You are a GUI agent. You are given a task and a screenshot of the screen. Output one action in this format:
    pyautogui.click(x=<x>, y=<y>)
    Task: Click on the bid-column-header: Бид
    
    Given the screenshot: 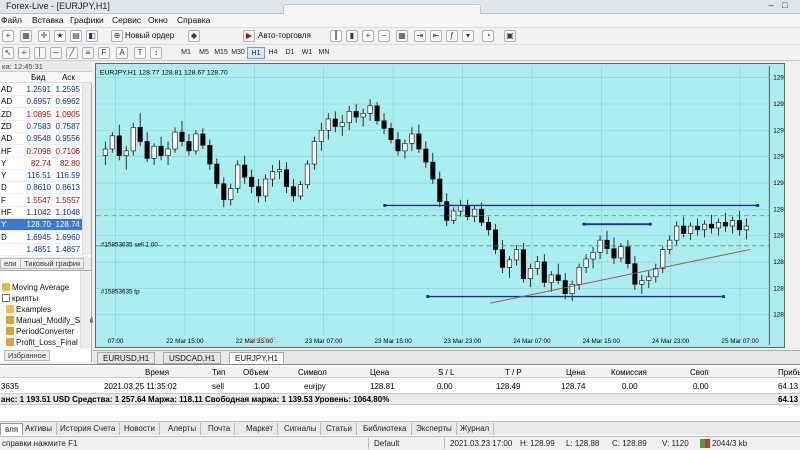 What is the action you would take?
    pyautogui.click(x=38, y=77)
    